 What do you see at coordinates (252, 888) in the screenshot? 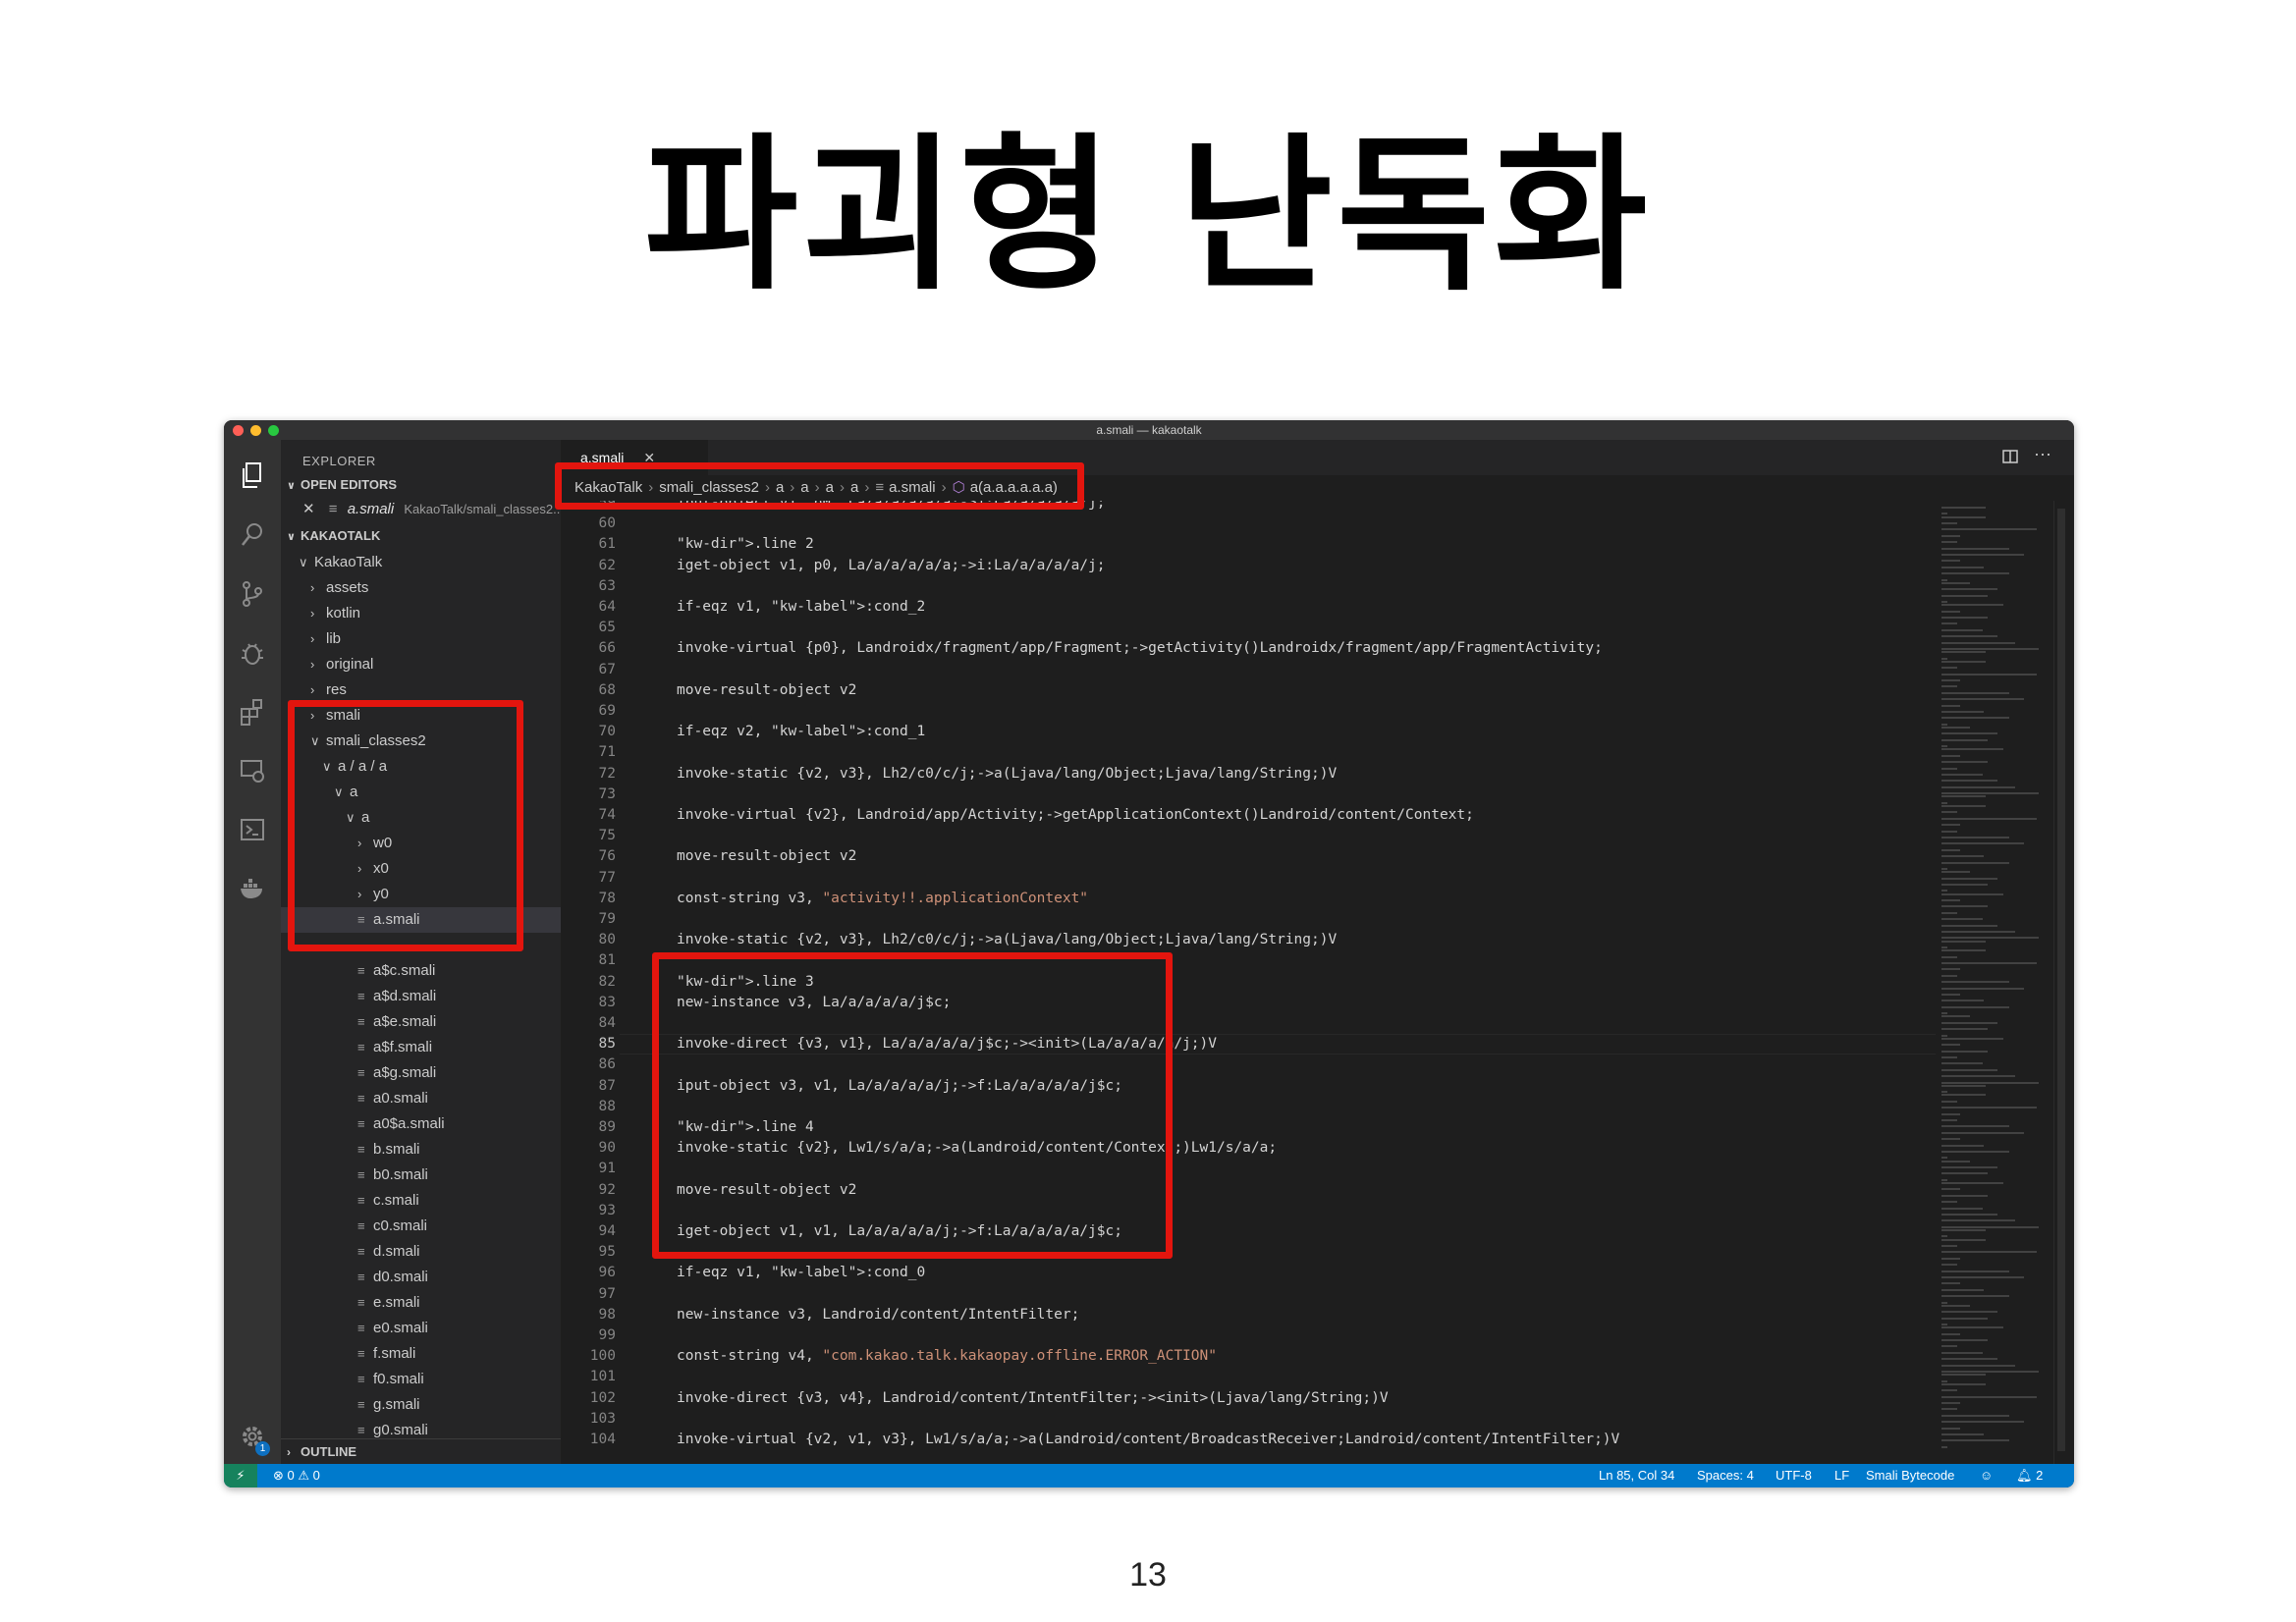
I see `docker-icon` at bounding box center [252, 888].